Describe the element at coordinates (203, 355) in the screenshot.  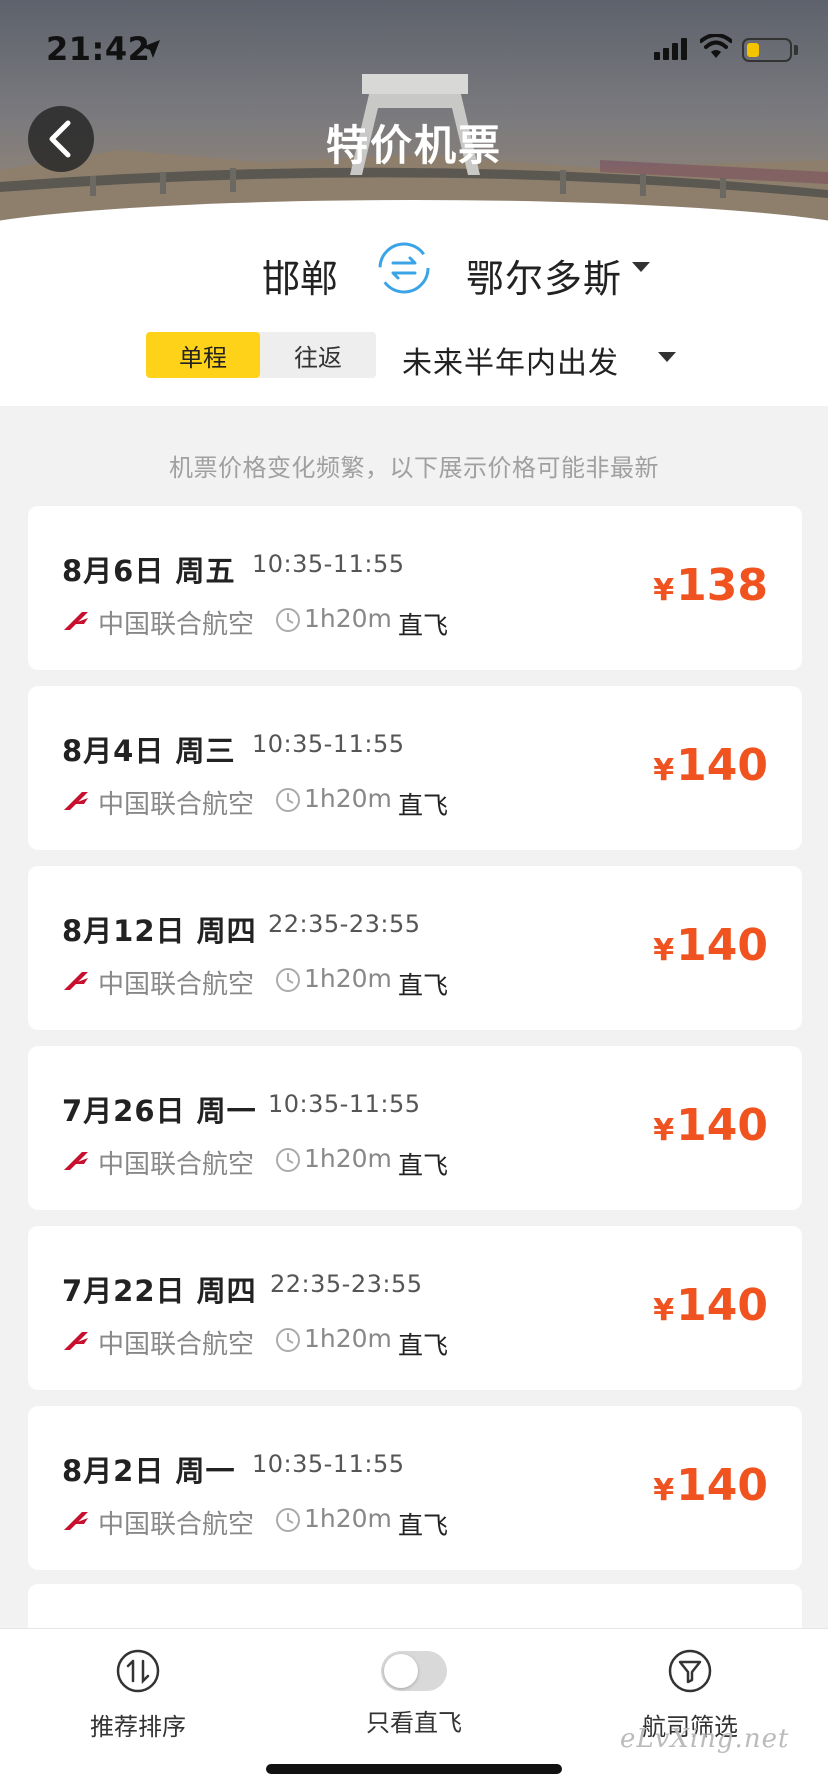
I see `tab-oneway: 单程` at that location.